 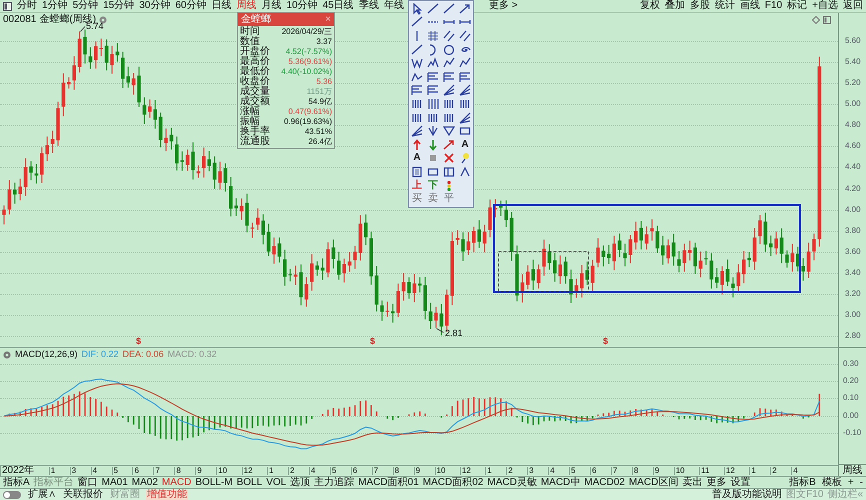 I want to click on indicator-tab: 选顶, so click(x=300, y=483).